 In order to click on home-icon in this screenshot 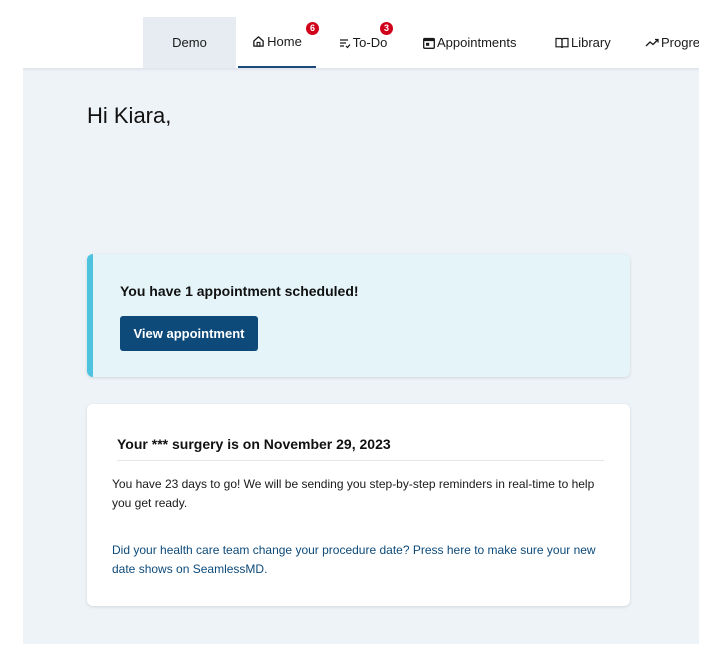, I will do `click(258, 41)`.